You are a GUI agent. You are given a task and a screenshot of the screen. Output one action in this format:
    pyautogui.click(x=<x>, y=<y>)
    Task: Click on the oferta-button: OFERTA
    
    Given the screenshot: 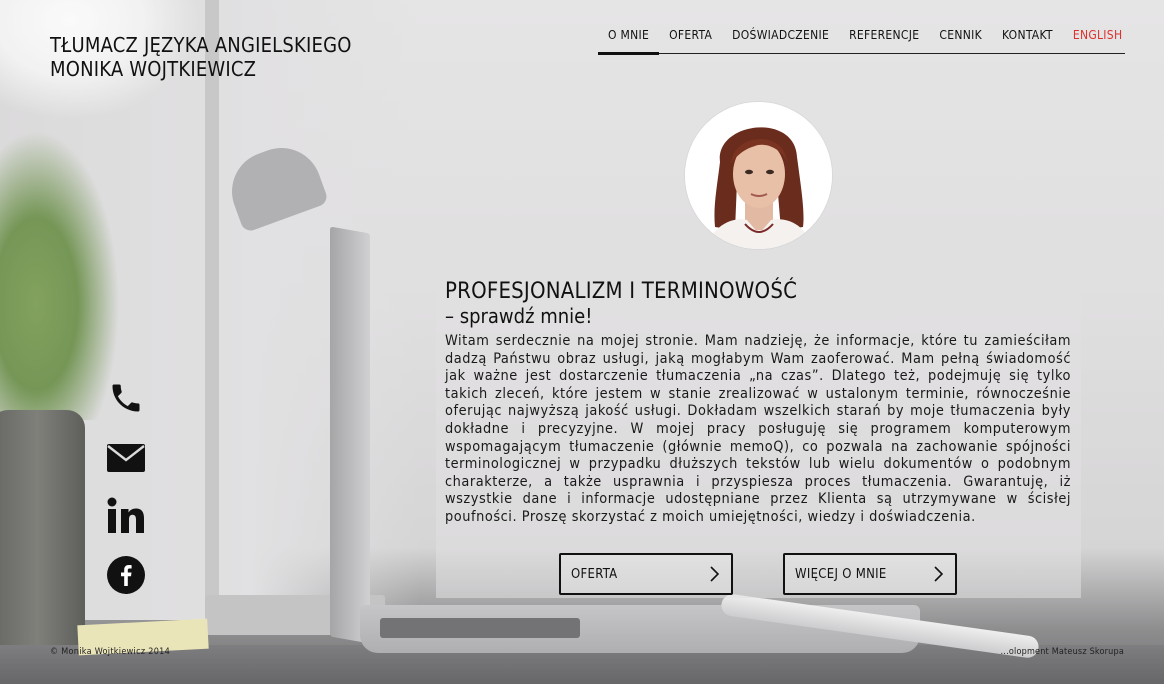 What is the action you would take?
    pyautogui.click(x=646, y=574)
    